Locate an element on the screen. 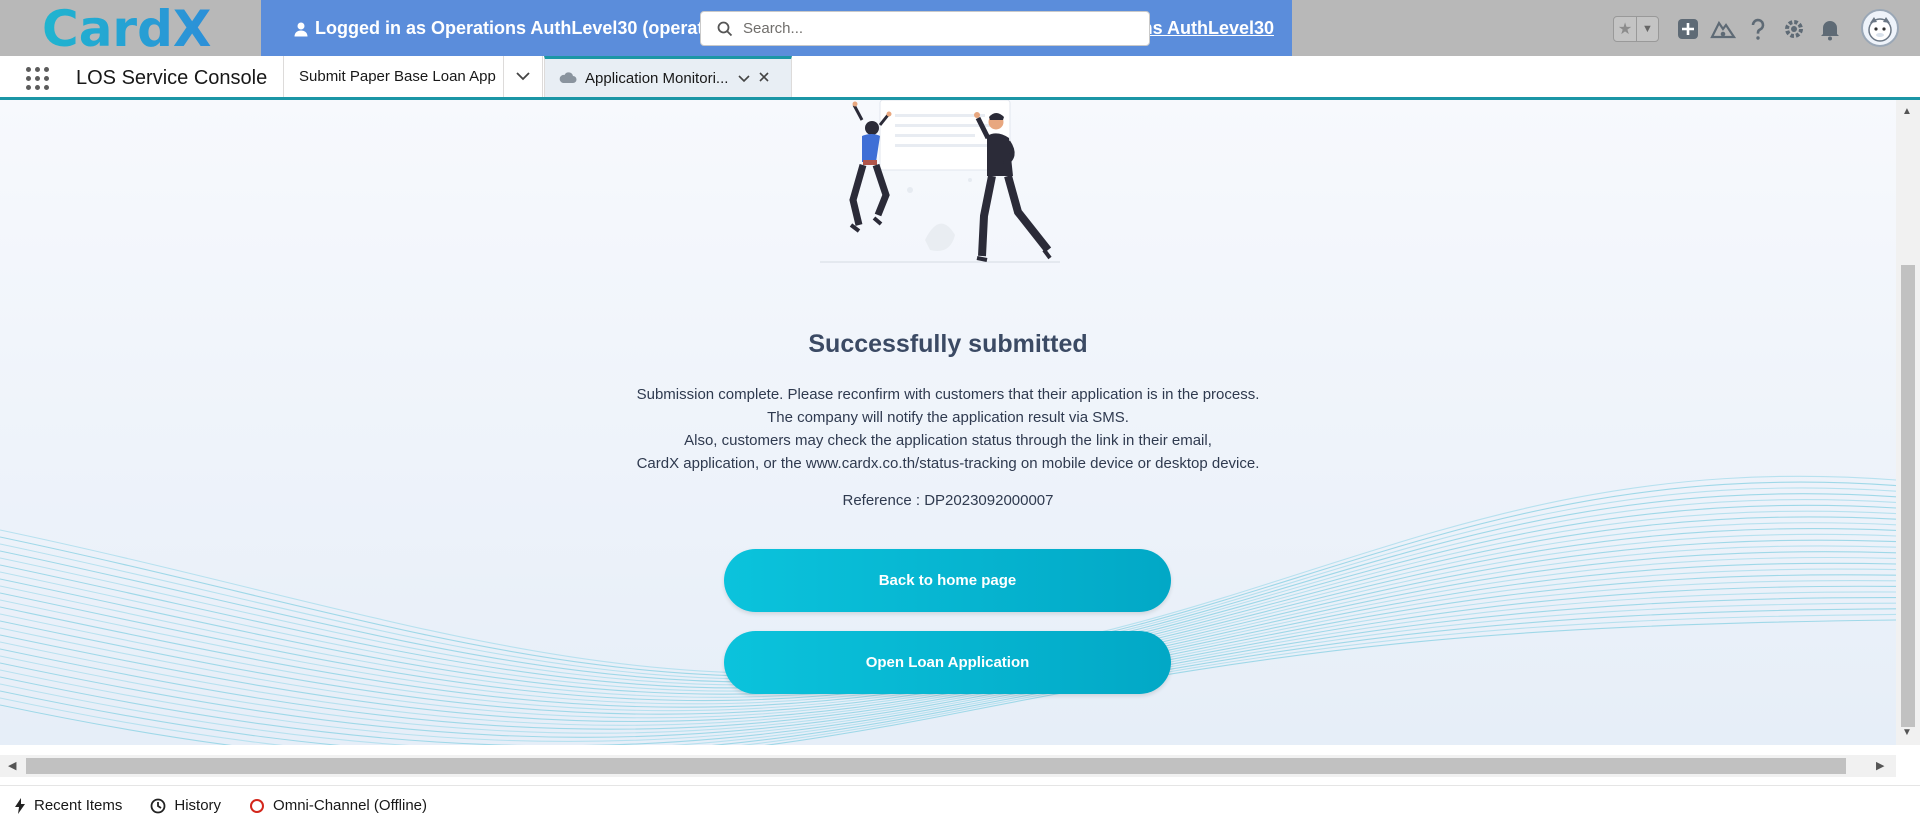  utility-label: History is located at coordinates (198, 805).